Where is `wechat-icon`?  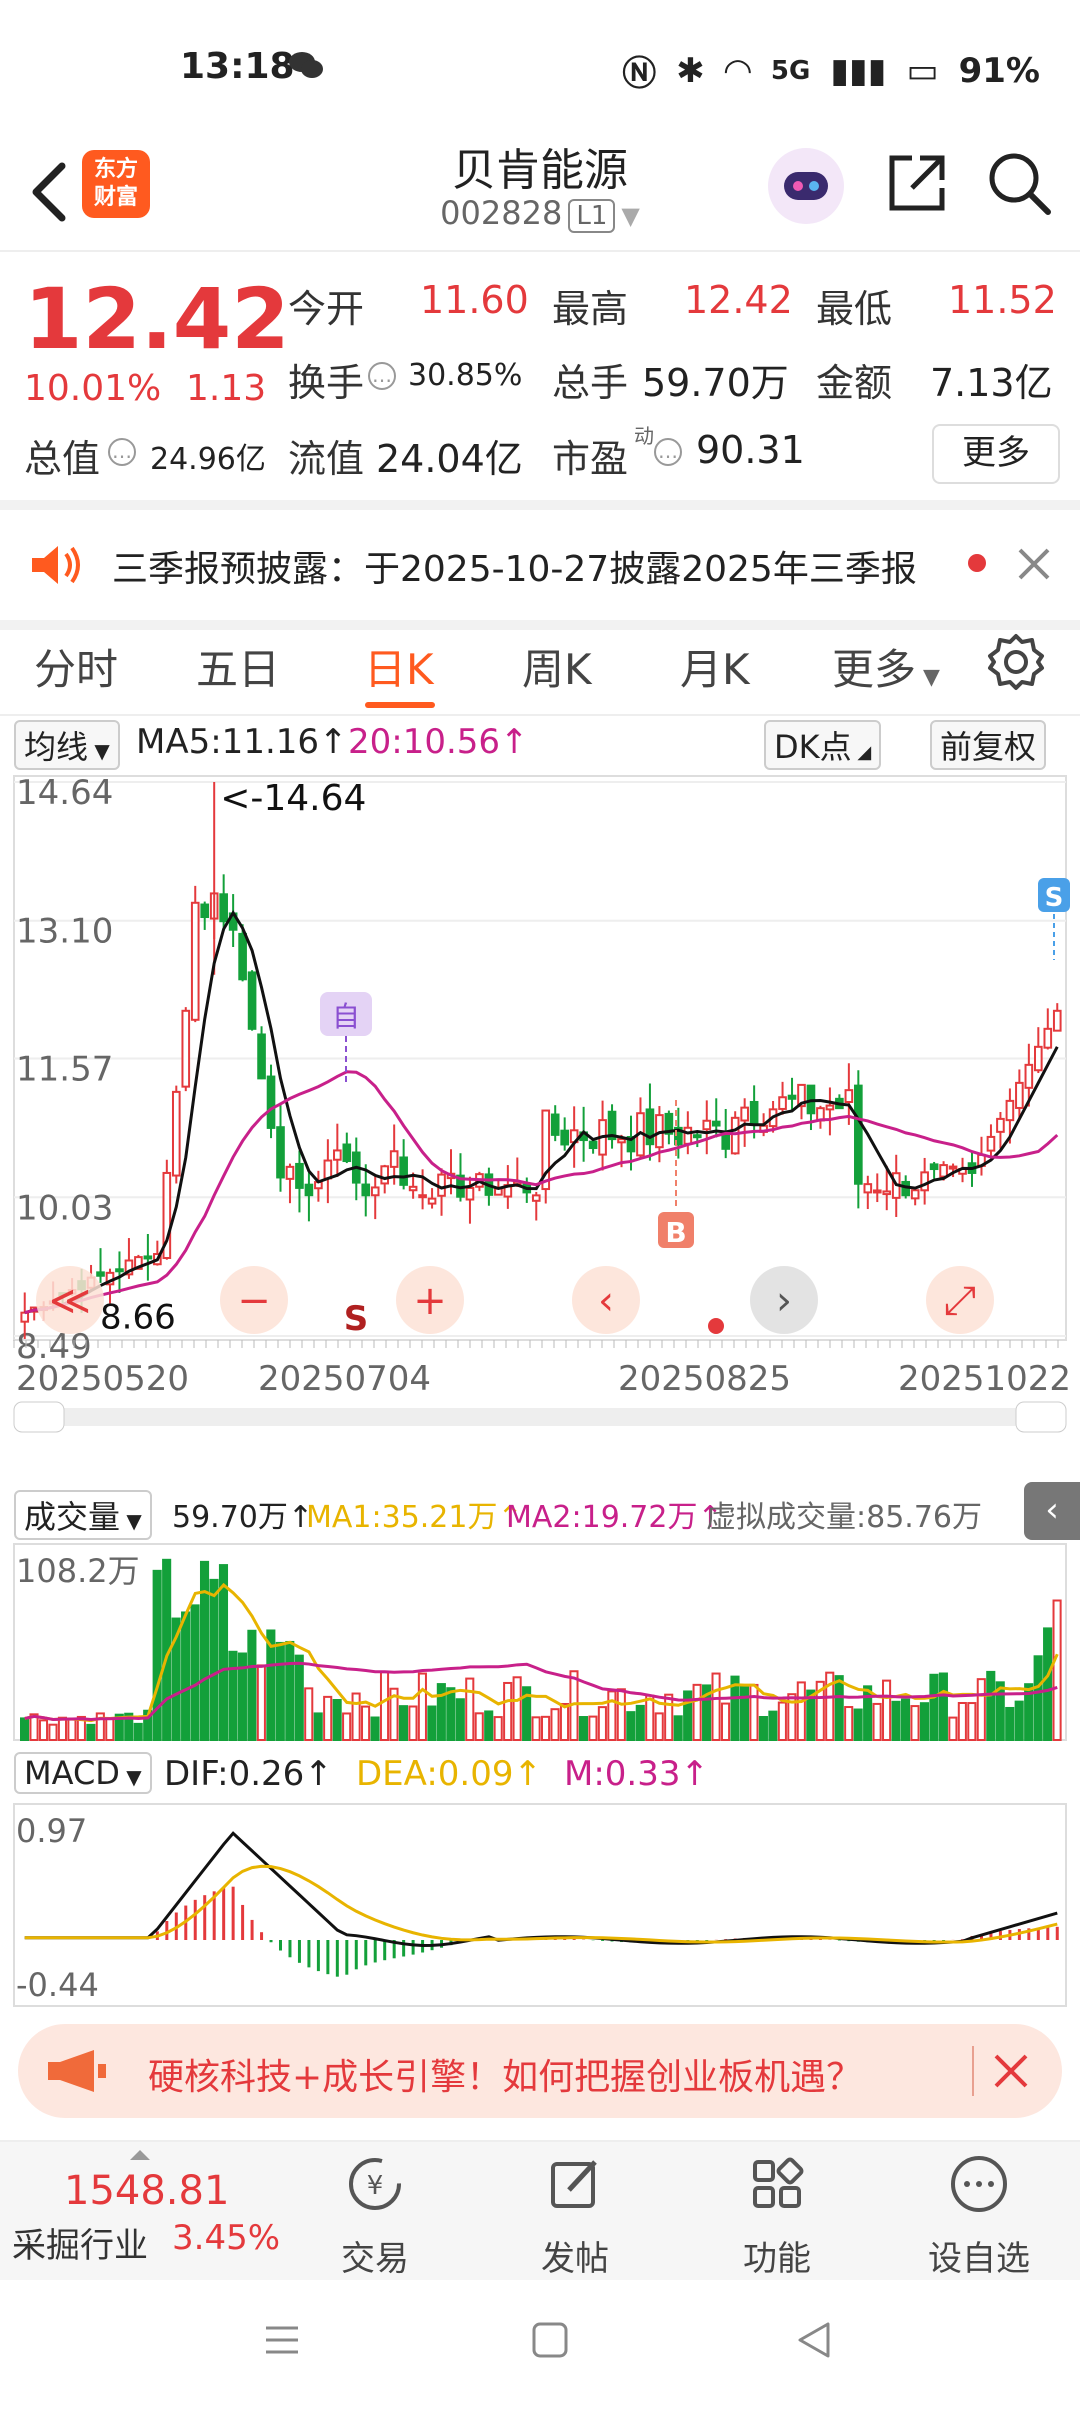 wechat-icon is located at coordinates (306, 65).